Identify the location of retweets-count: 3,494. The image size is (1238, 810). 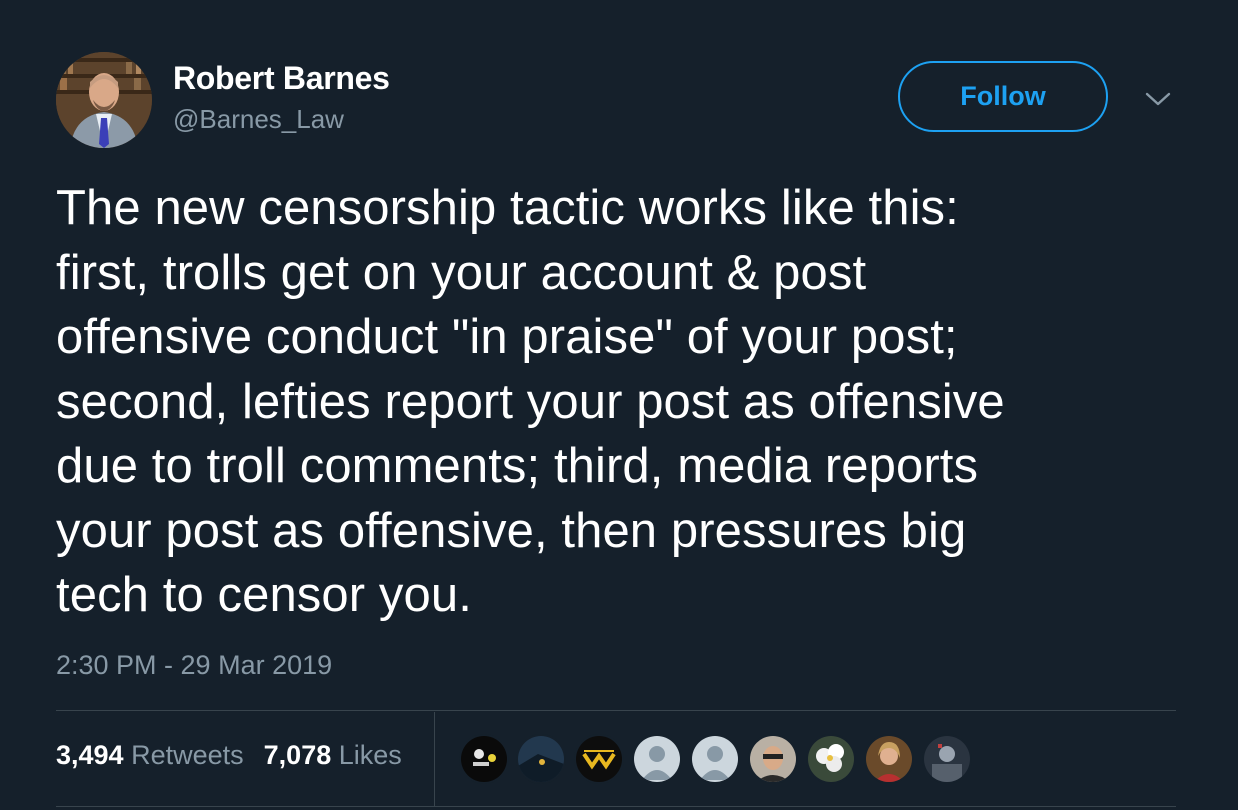
(90, 755).